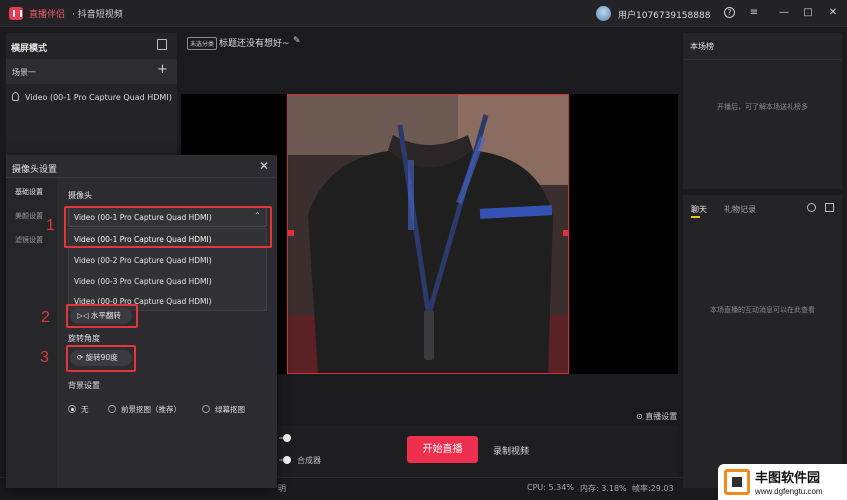 The height and width of the screenshot is (500, 847). I want to click on source-item: Video (00-1 Pro Capture Quad HDMI), so click(92, 97).